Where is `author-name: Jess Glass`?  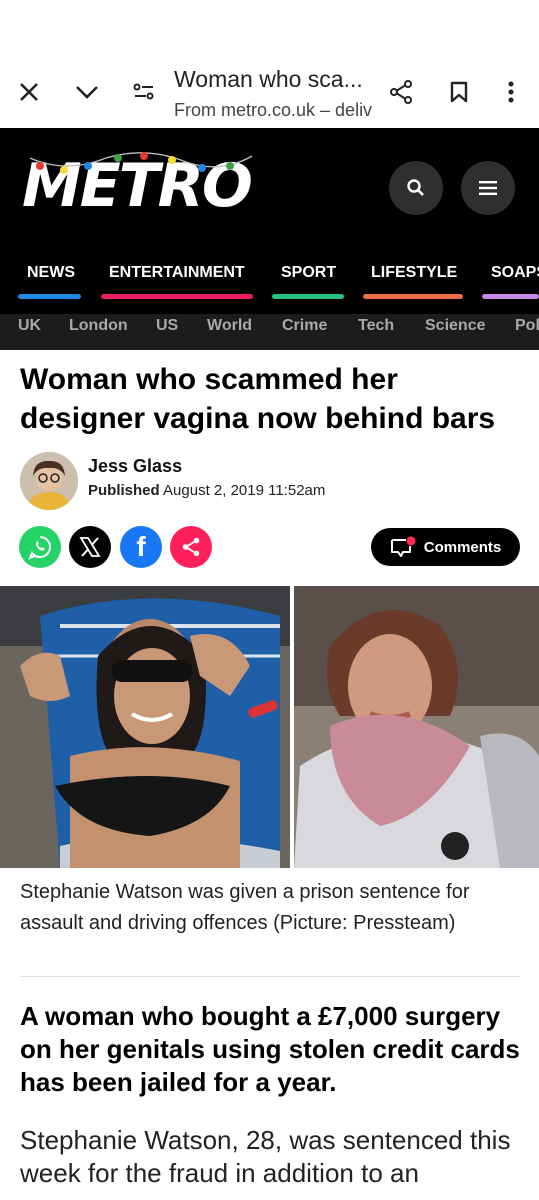 author-name: Jess Glass is located at coordinates (135, 466).